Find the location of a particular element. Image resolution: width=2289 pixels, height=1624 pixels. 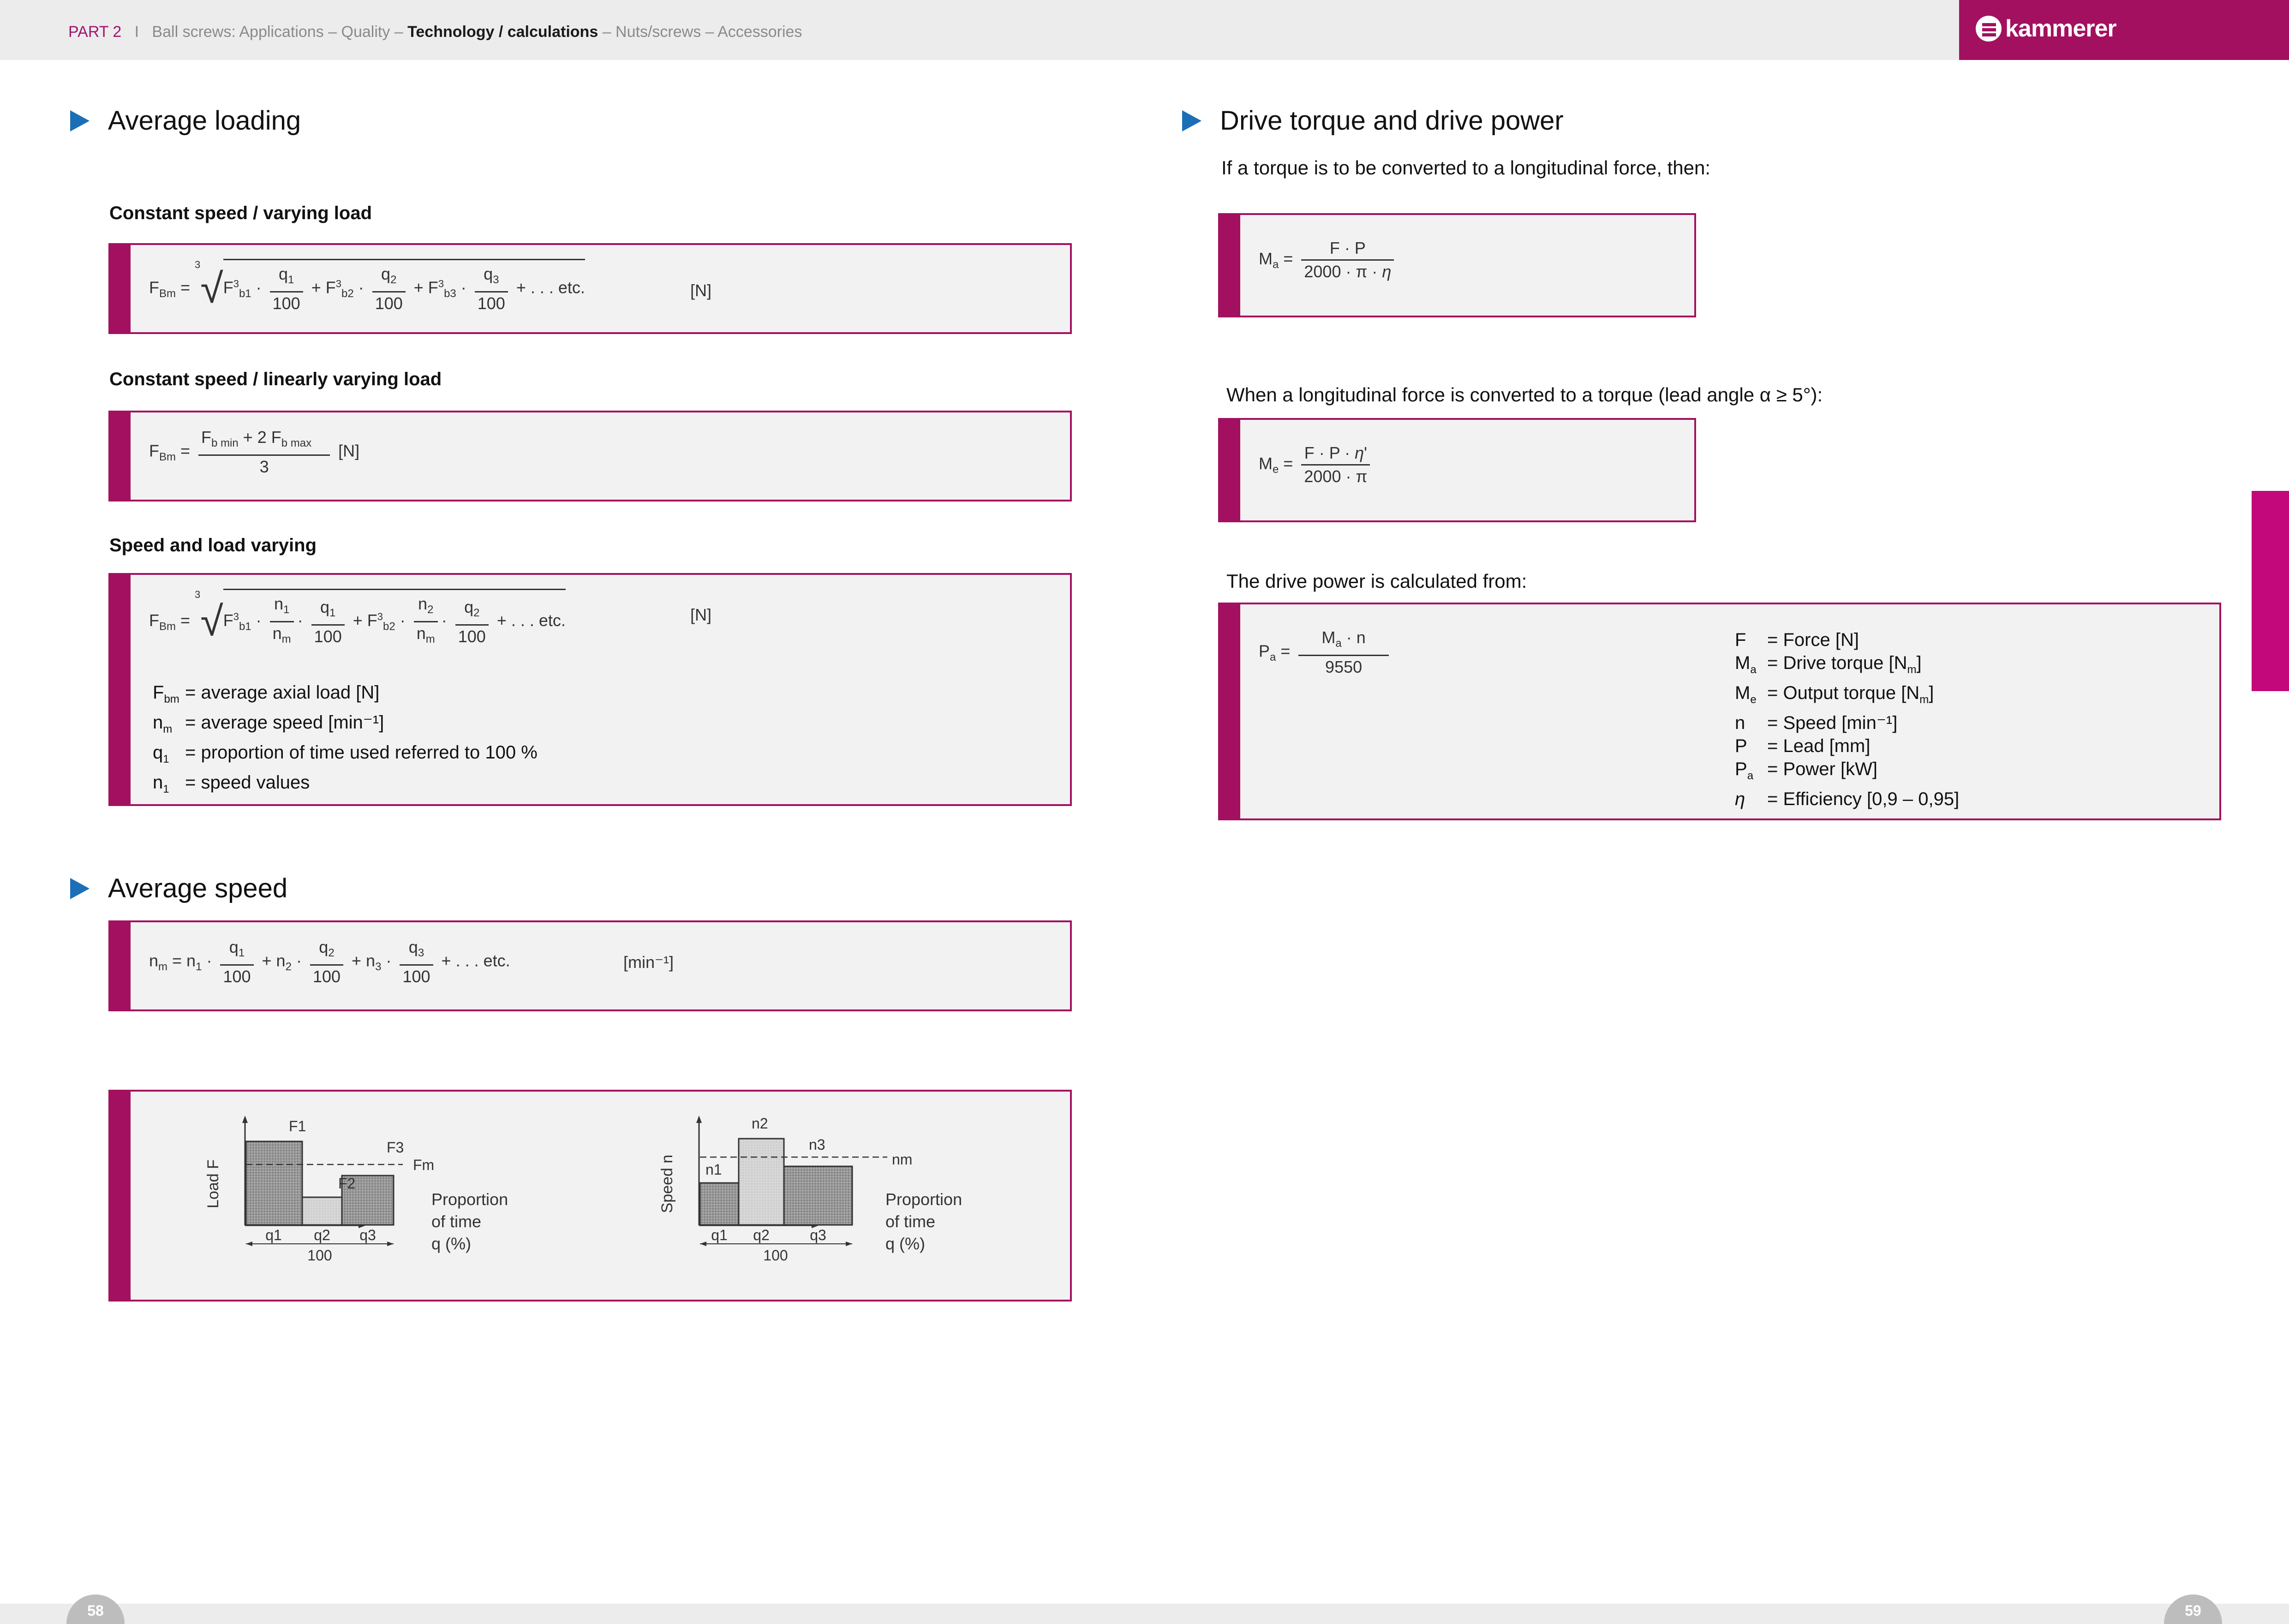

legend-row: F = Force [N] is located at coordinates (1797, 640).